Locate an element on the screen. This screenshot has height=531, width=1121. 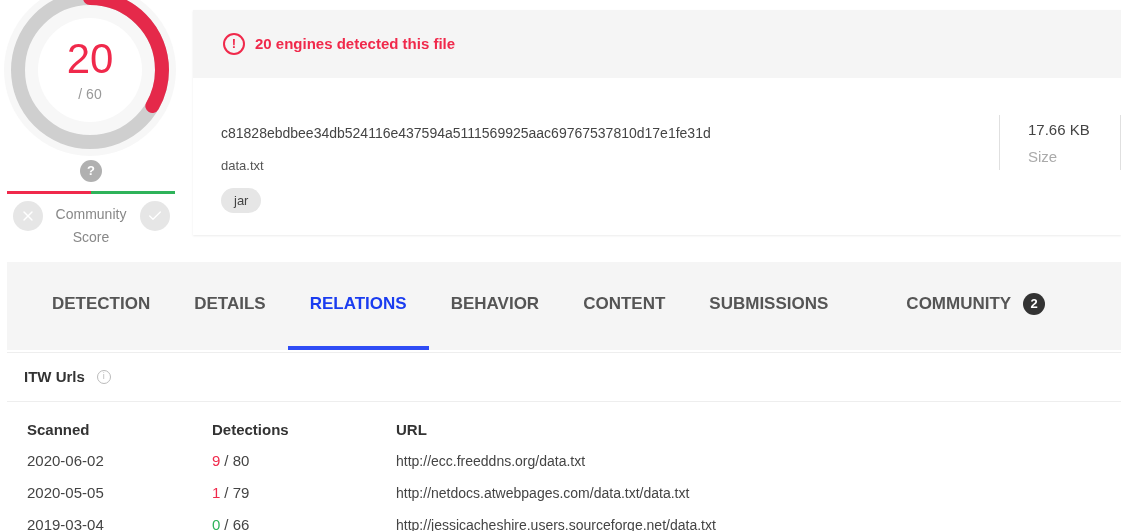
url-link: http://ecc.freeddns.org/data.txt is located at coordinates (491, 461).